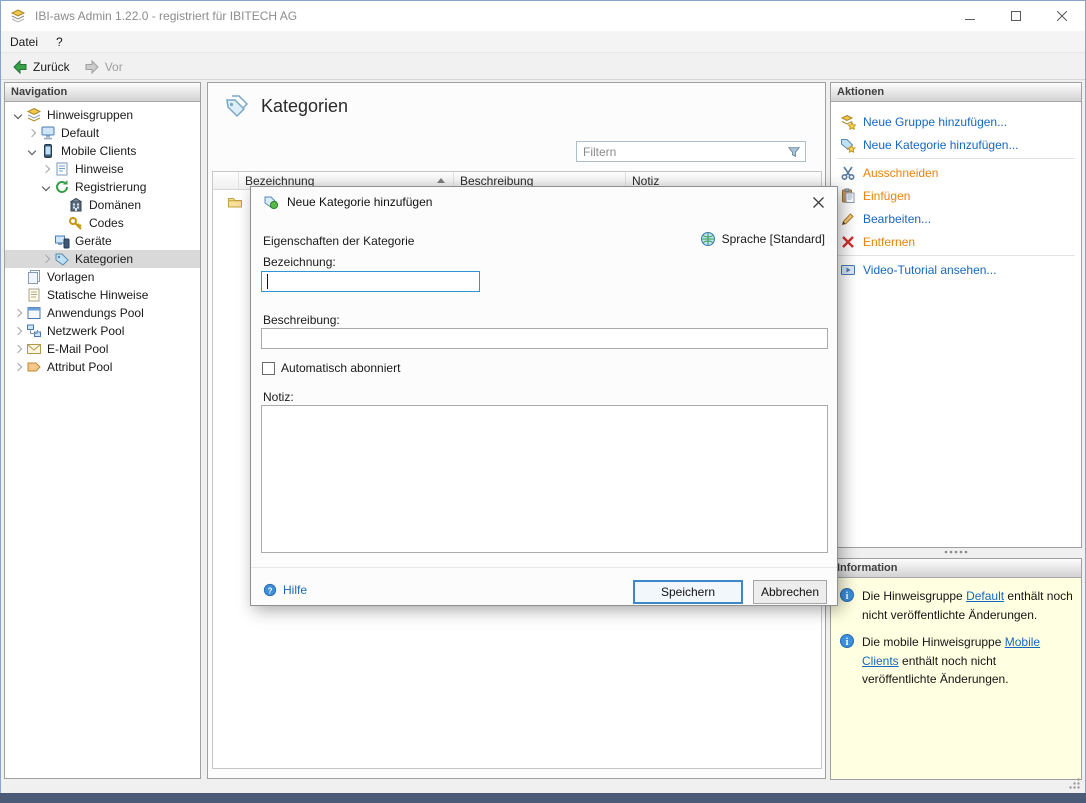 The width and height of the screenshot is (1086, 803). What do you see at coordinates (268, 368) in the screenshot?
I see `auto-subscribe-checkbox` at bounding box center [268, 368].